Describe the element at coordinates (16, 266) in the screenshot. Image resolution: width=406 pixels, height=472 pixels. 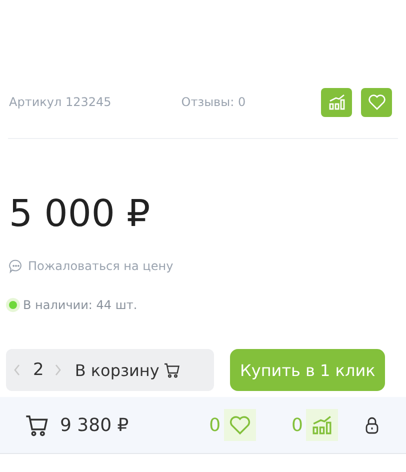
I see `speech-bubble-icon` at that location.